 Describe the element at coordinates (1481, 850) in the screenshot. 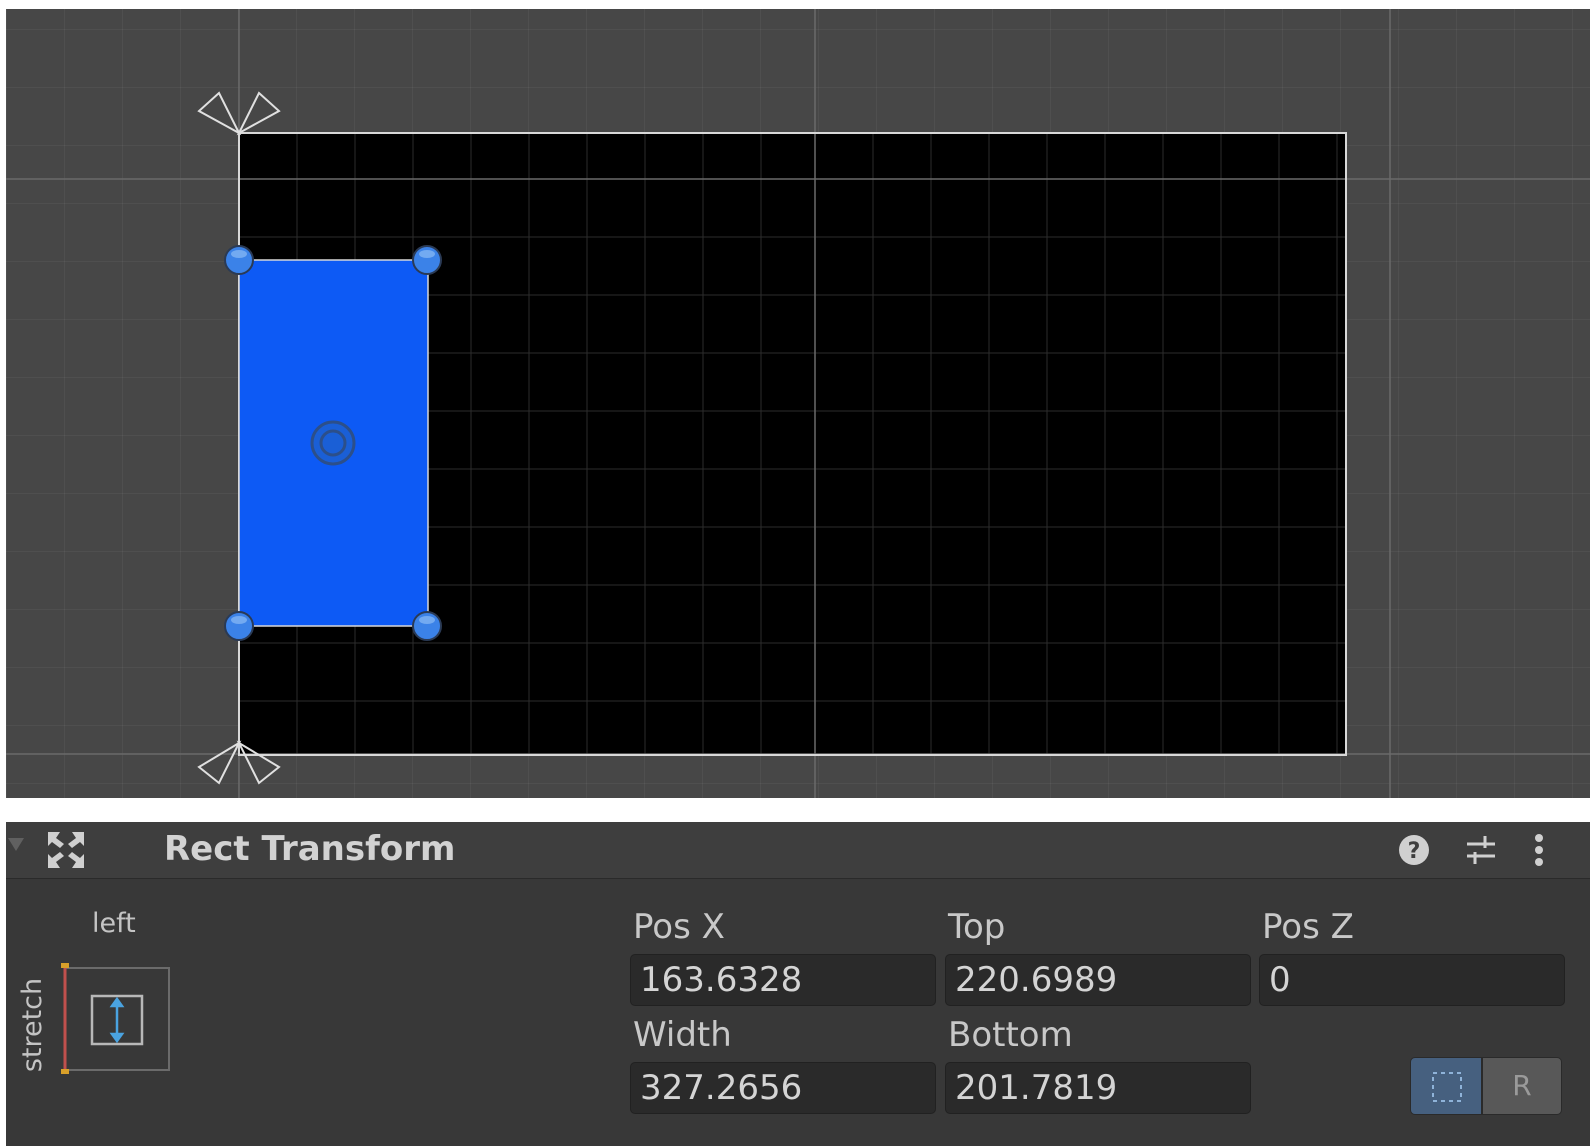

I see `presets-icon` at that location.